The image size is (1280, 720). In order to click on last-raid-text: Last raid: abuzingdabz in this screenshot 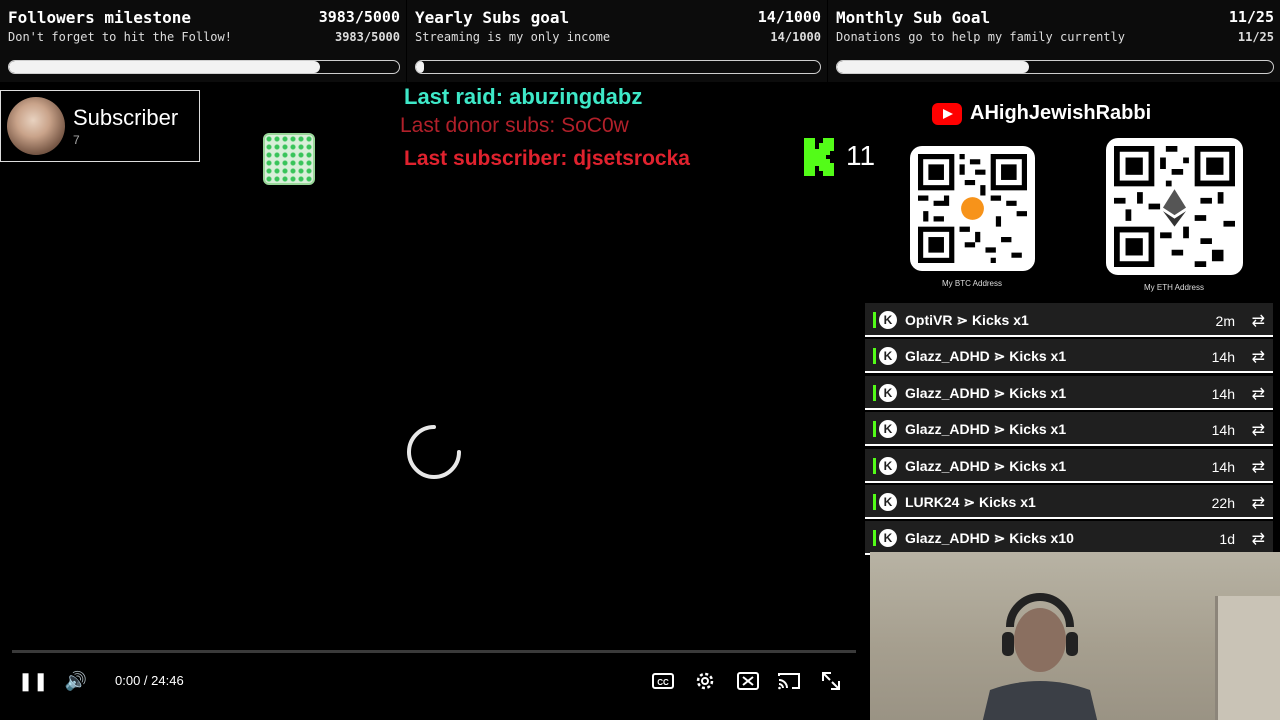, I will do `click(523, 96)`.